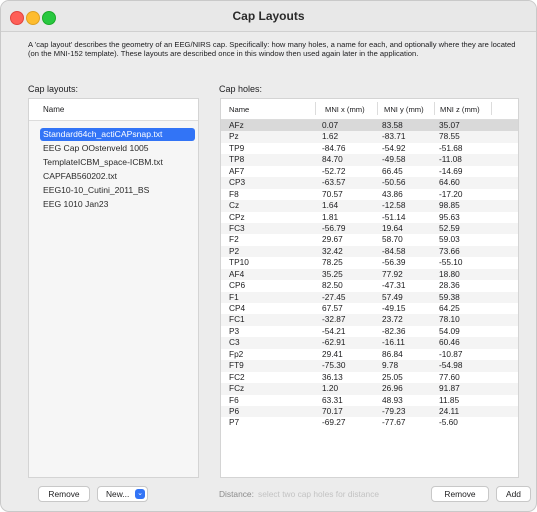 Image resolution: width=537 pixels, height=512 pixels. I want to click on mni-x-cell: 32.42, so click(332, 250).